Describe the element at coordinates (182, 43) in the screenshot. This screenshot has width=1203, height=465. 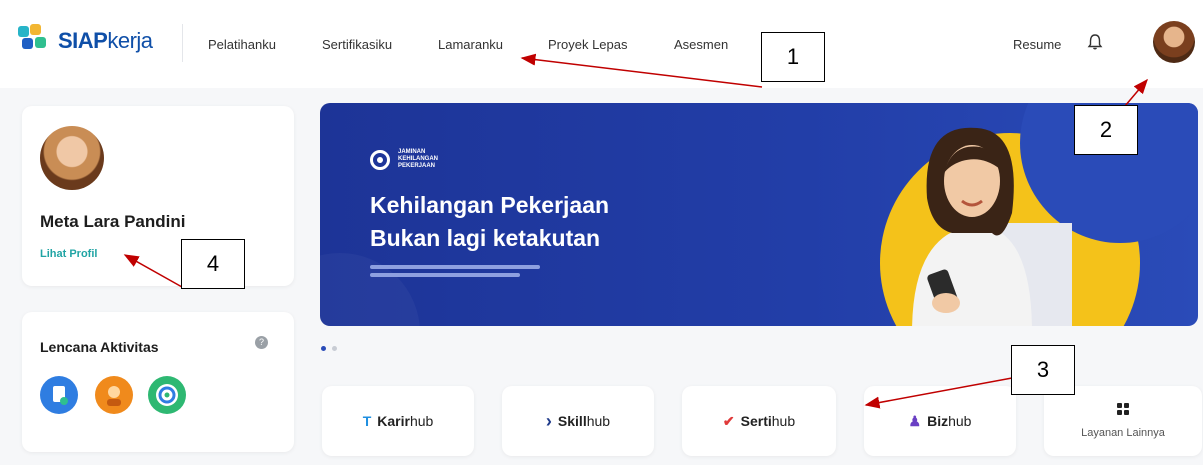
I see `header-divider` at that location.